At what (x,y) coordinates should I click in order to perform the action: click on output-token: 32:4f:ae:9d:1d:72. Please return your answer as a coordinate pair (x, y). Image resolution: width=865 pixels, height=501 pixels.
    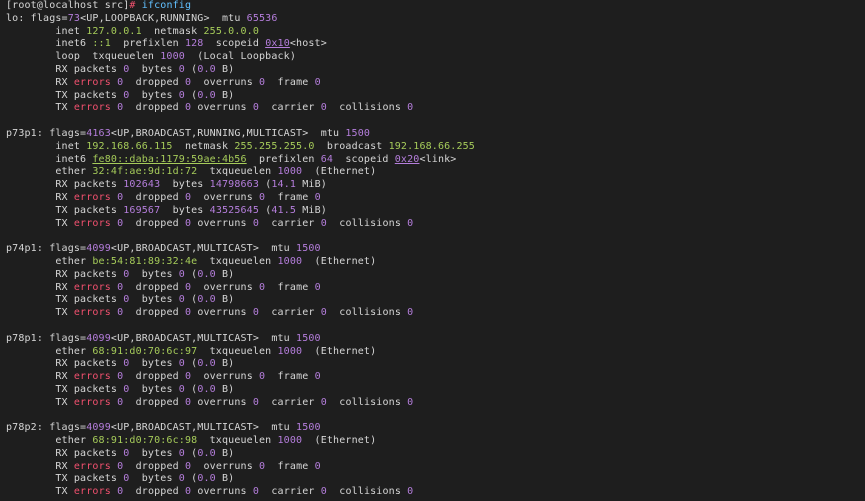
    Looking at the image, I should click on (145, 172).